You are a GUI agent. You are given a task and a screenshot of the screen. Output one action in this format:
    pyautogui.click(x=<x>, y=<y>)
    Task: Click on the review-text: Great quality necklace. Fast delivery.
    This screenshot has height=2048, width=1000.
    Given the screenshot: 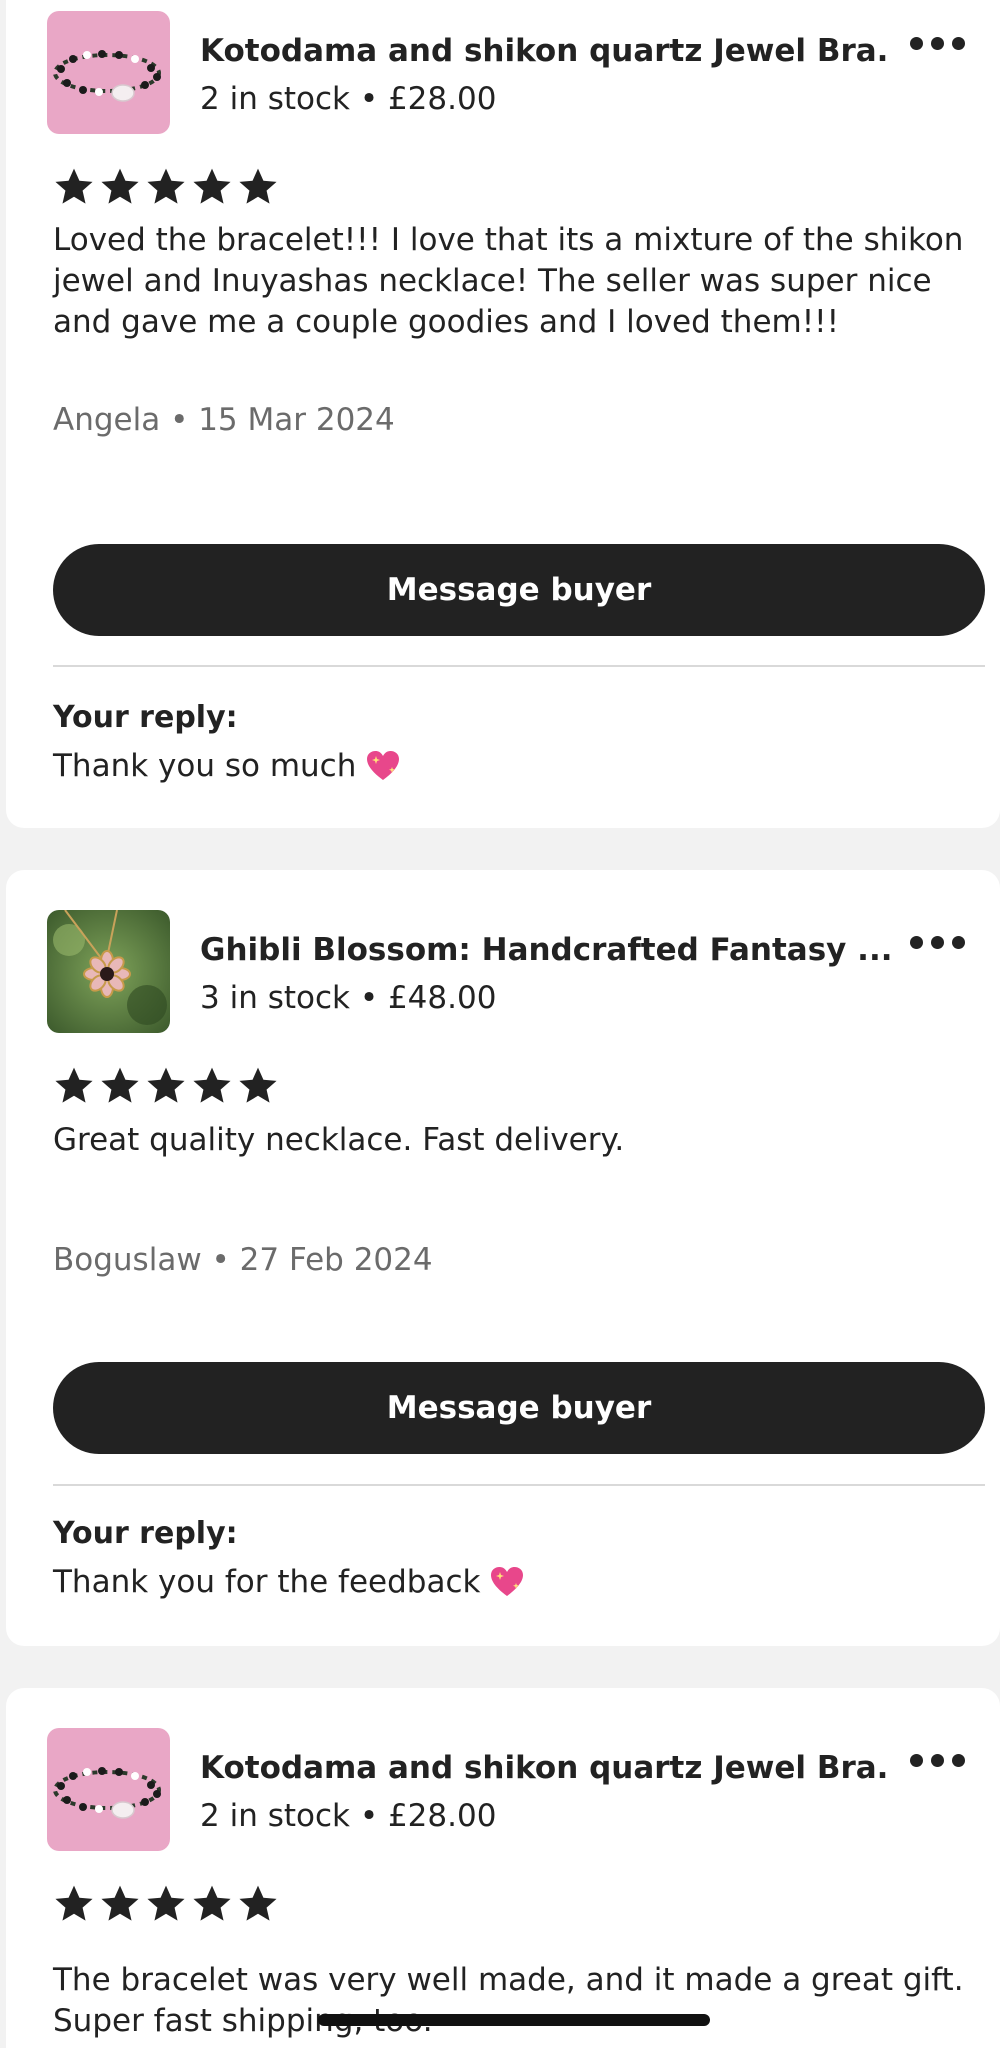 What is the action you would take?
    pyautogui.click(x=339, y=1140)
    